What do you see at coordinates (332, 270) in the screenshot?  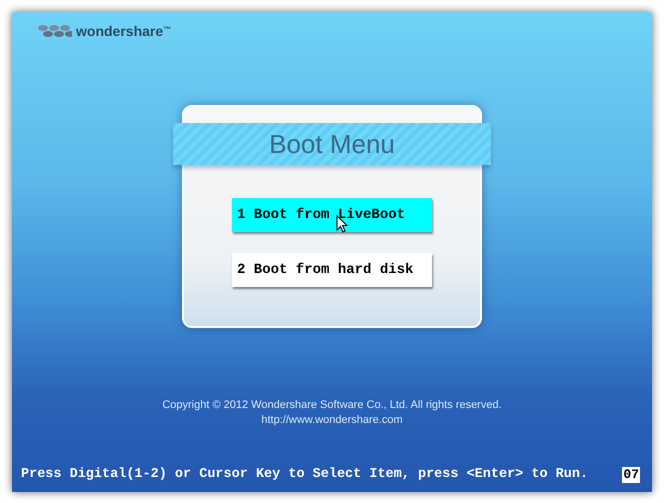 I see `boot-option: 2 Boot from hard disk` at bounding box center [332, 270].